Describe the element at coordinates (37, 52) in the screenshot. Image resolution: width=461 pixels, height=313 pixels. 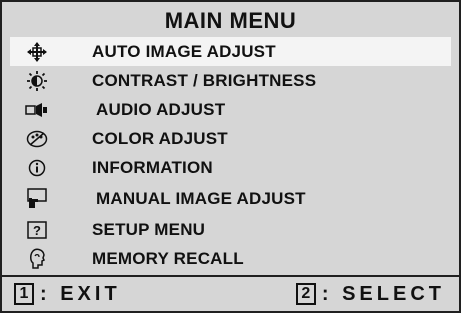
I see `position-arrows-icon` at that location.